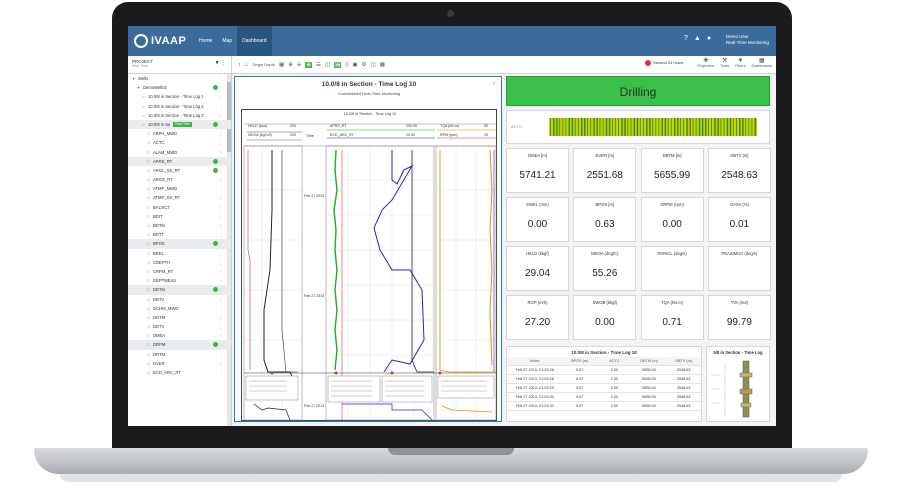  What do you see at coordinates (179, 96) in the screenshot?
I see `tree-item: ○ 10.0/8 in Section - Time Log 1 ⋮` at bounding box center [179, 96].